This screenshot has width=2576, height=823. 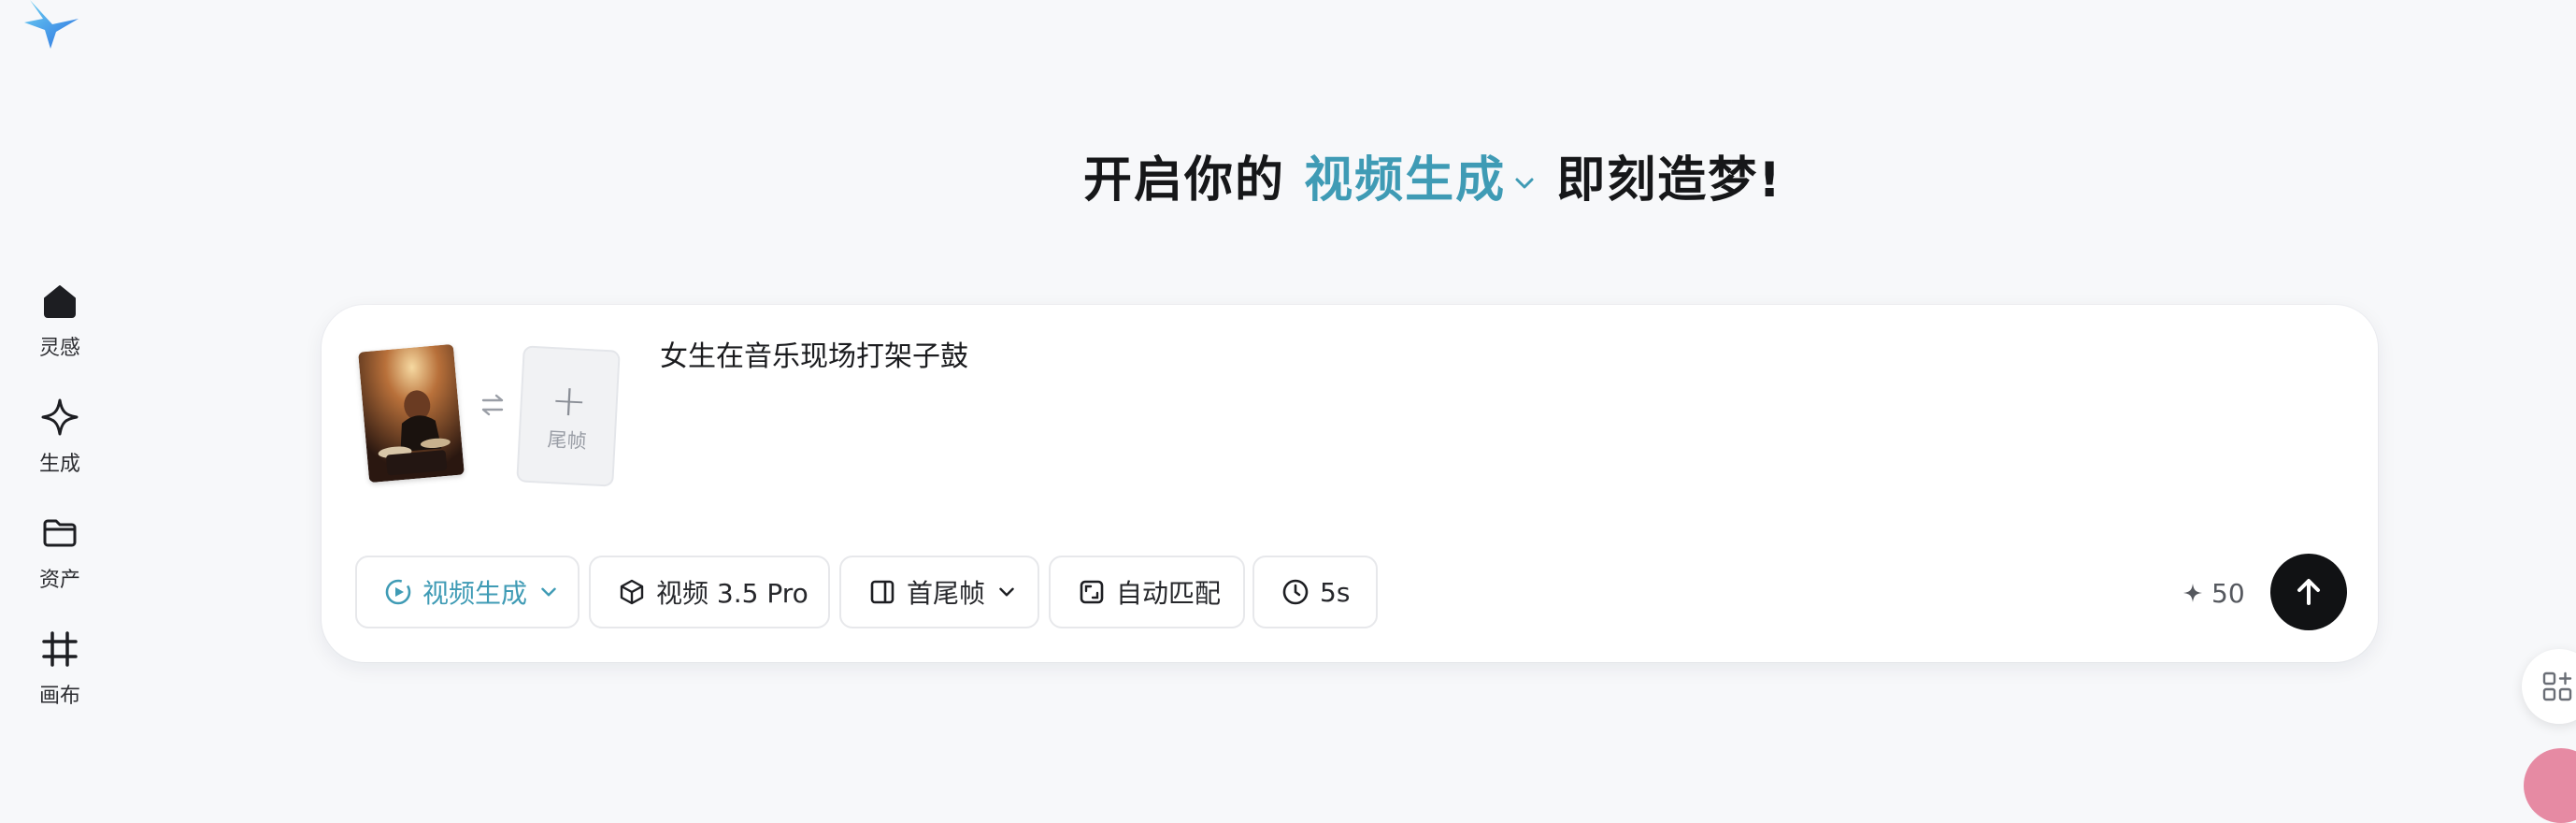 What do you see at coordinates (732, 593) in the screenshot?
I see `model-select-label: 视频 3.5 Pro` at bounding box center [732, 593].